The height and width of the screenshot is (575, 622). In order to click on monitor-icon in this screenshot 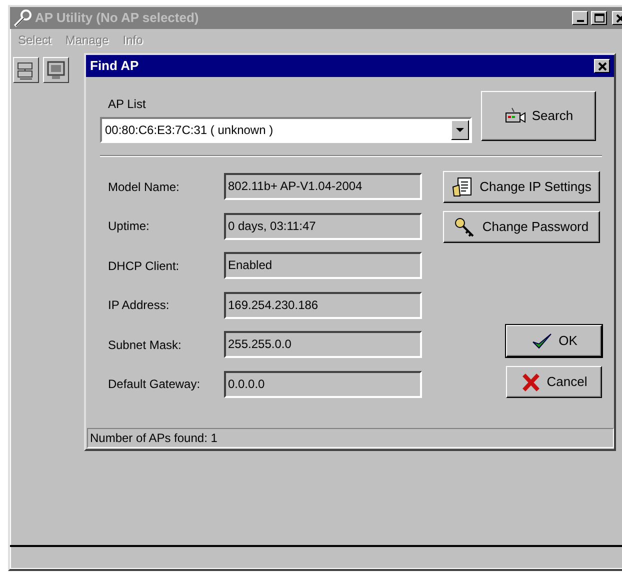, I will do `click(56, 70)`.